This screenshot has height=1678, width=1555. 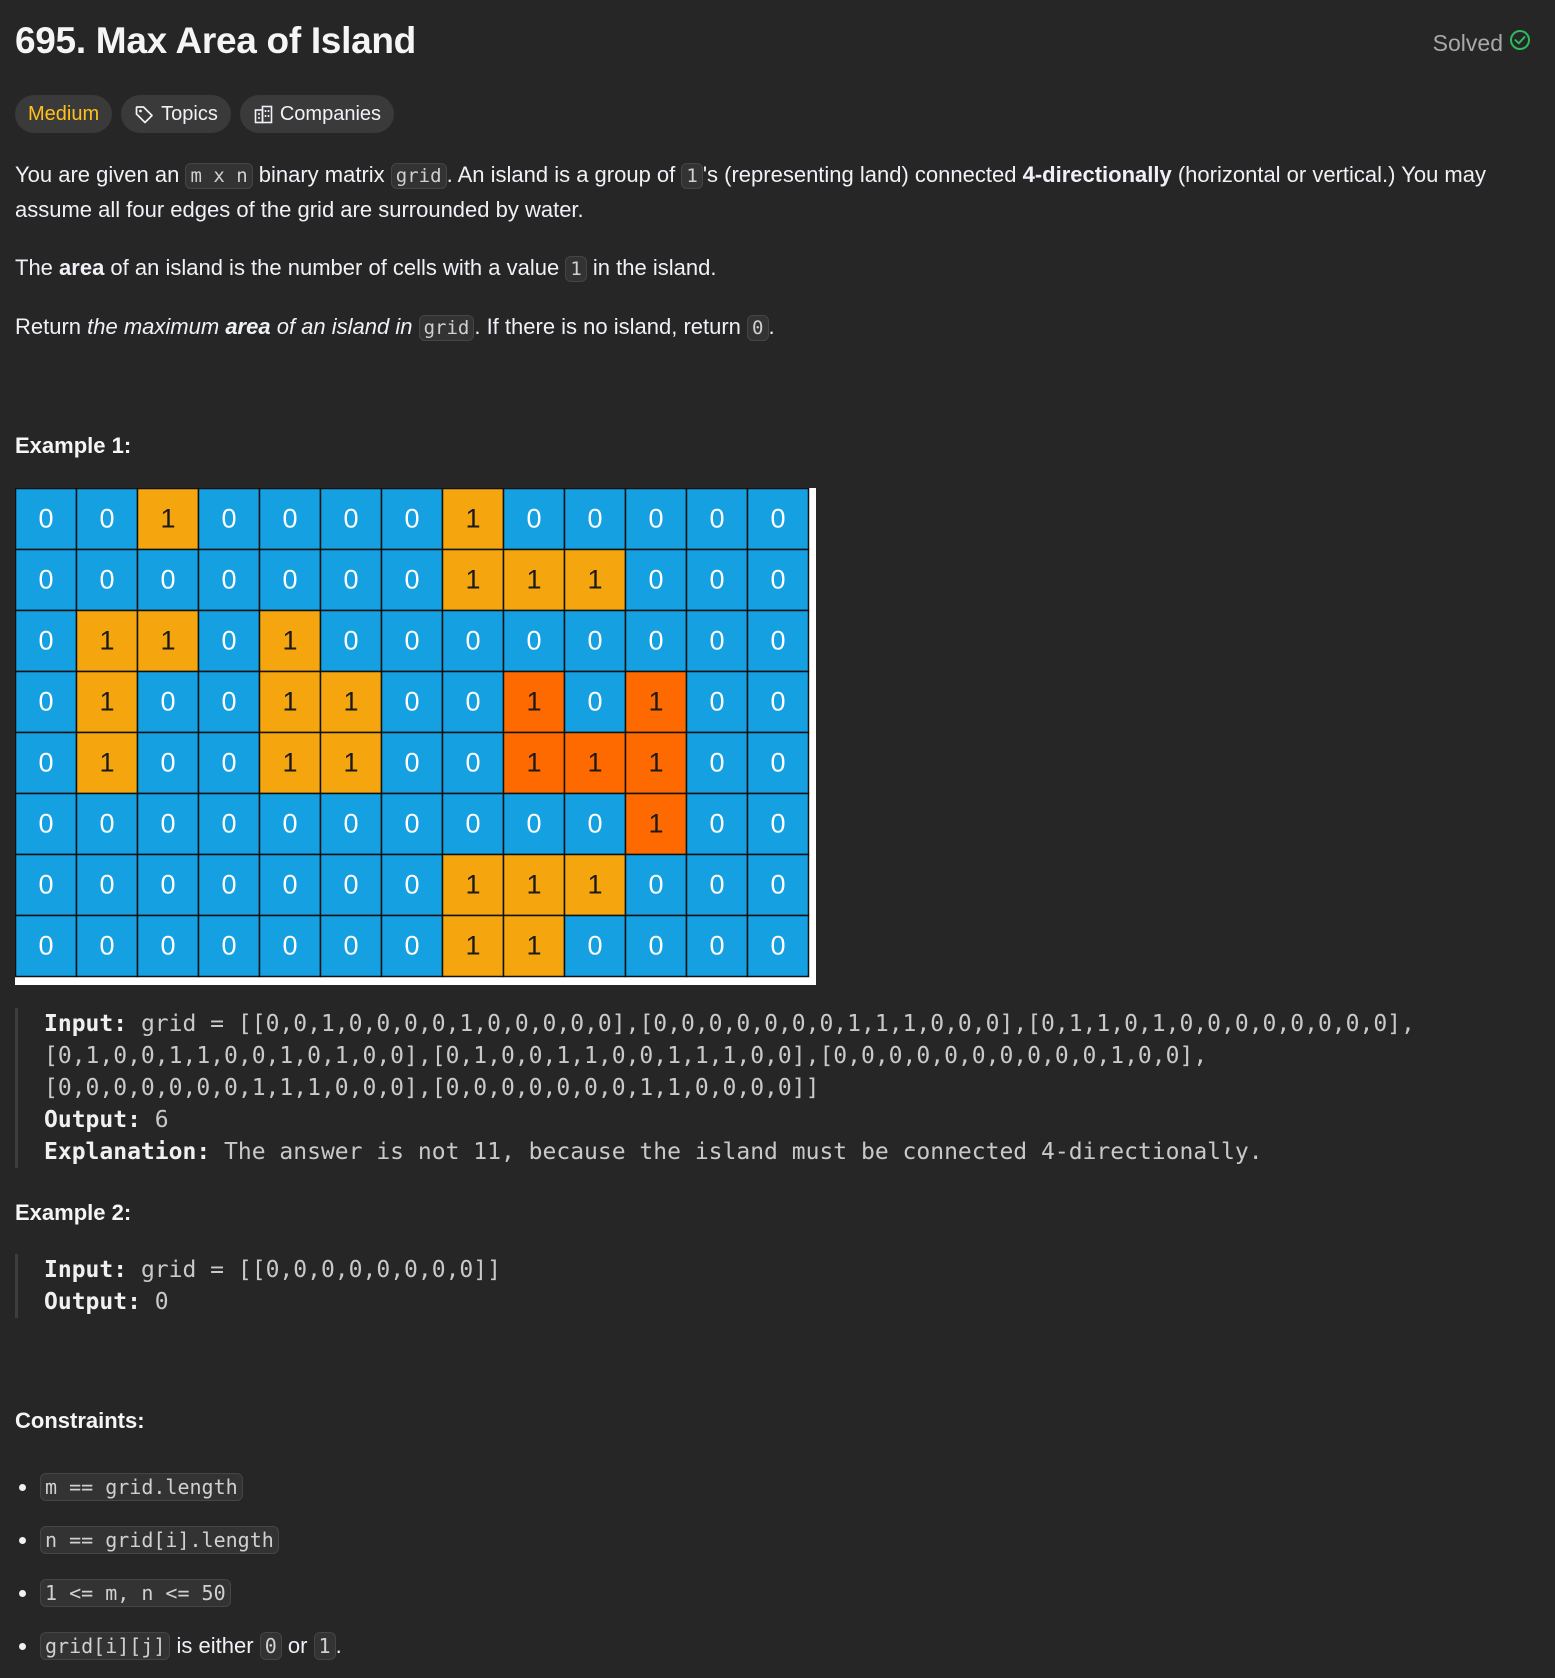 I want to click on text: Return, so click(x=51, y=326).